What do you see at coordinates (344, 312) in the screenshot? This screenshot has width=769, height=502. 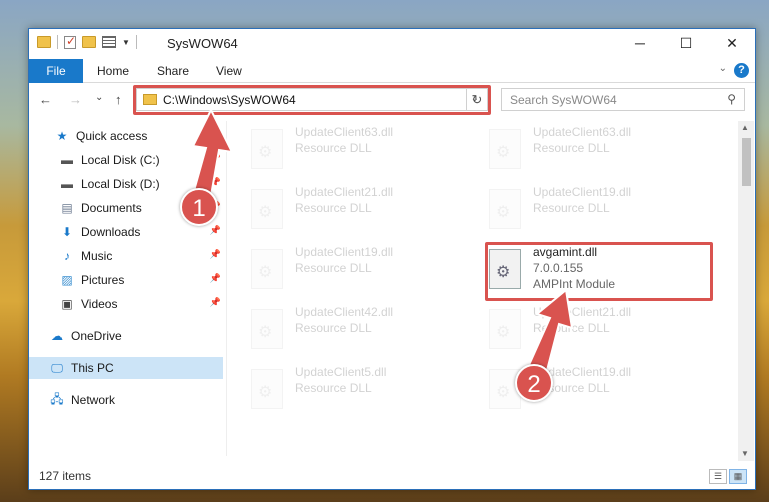 I see `file-name: UpdateClient42.dll` at bounding box center [344, 312].